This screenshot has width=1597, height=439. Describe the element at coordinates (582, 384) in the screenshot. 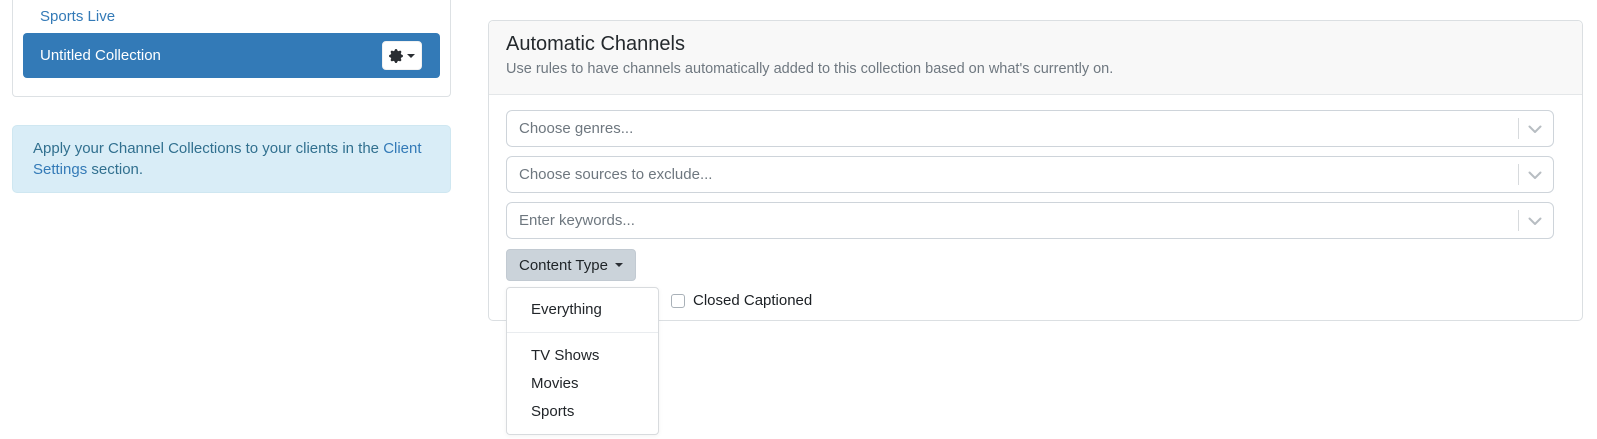

I see `menu-item-movies: Movies` at that location.